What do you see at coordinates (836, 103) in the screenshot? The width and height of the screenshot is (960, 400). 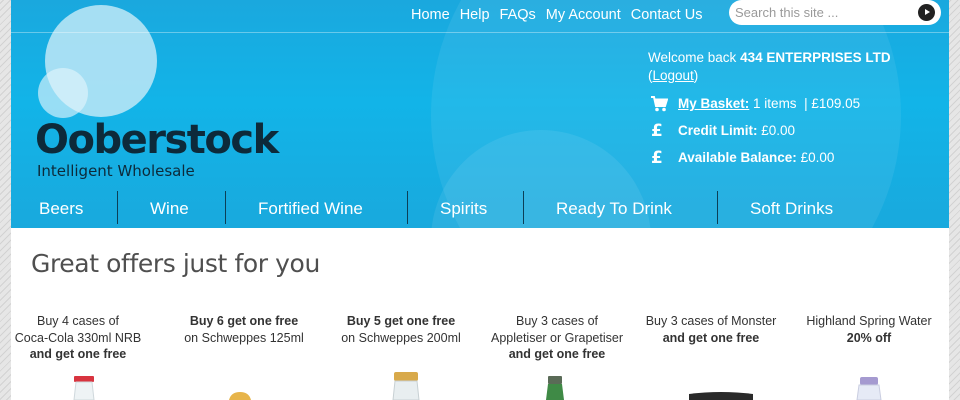 I see `basket-total: £109.05` at bounding box center [836, 103].